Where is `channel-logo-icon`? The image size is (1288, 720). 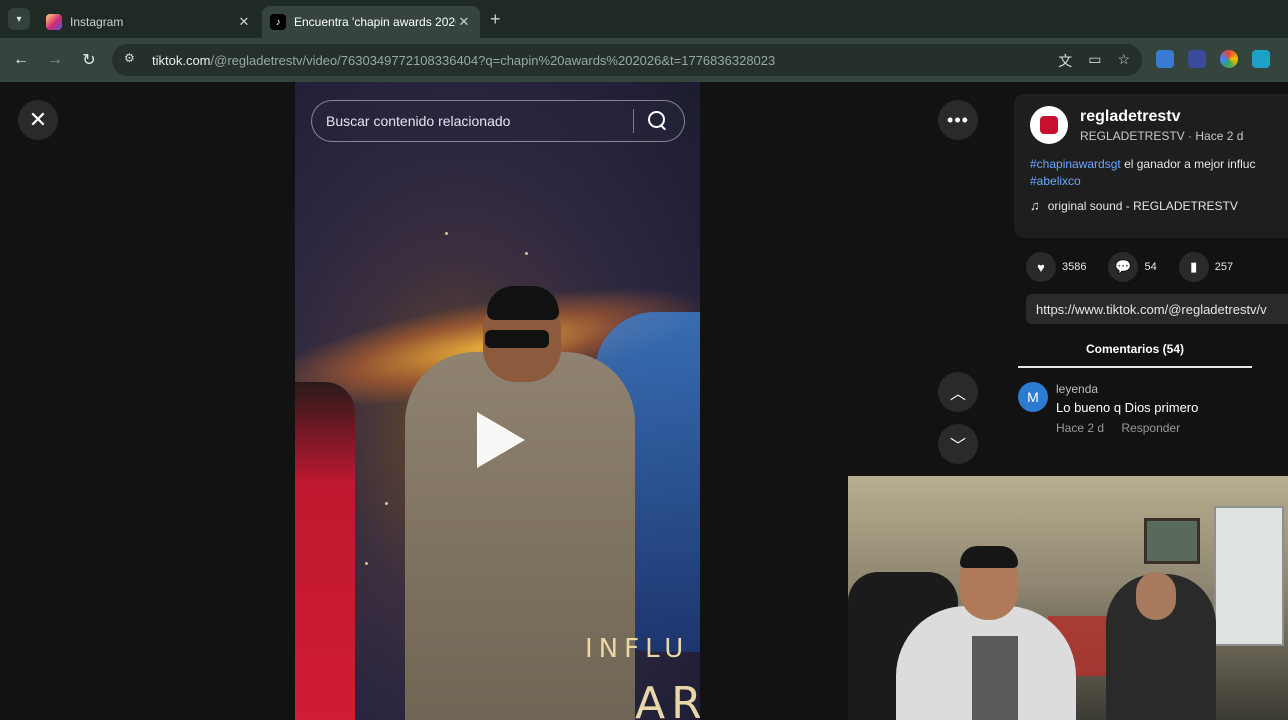 channel-logo-icon is located at coordinates (1049, 125).